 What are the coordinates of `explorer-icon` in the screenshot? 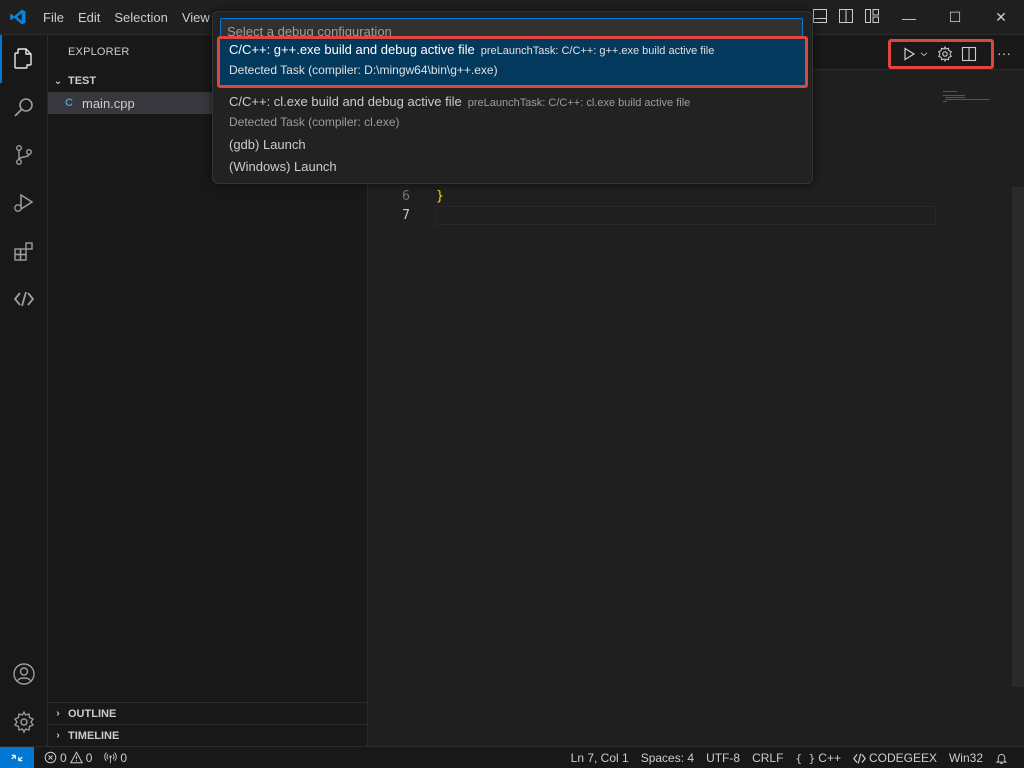 It's located at (24, 59).